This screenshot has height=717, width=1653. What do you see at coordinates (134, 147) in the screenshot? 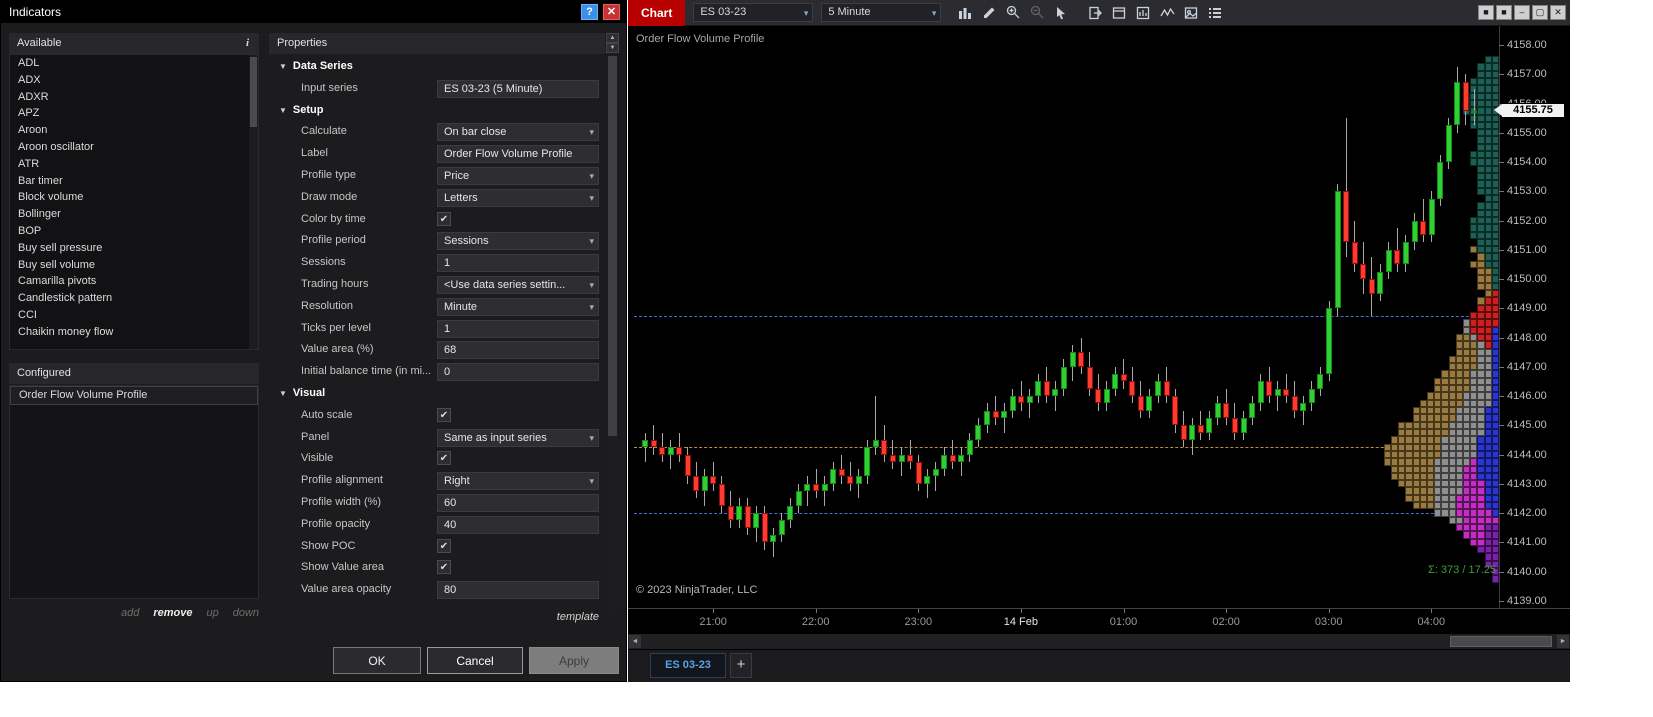
I see `available-indicator-item: Aroon oscillator` at bounding box center [134, 147].